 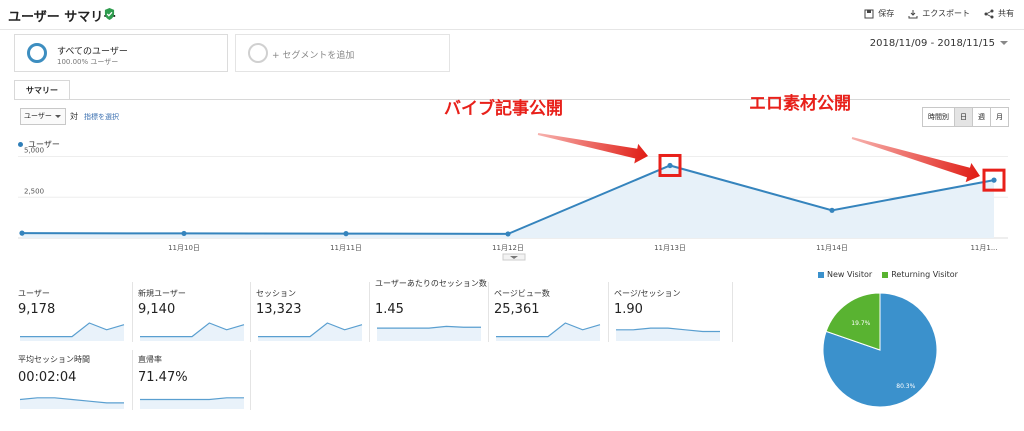 I want to click on export-button: エクスポート, so click(x=939, y=13).